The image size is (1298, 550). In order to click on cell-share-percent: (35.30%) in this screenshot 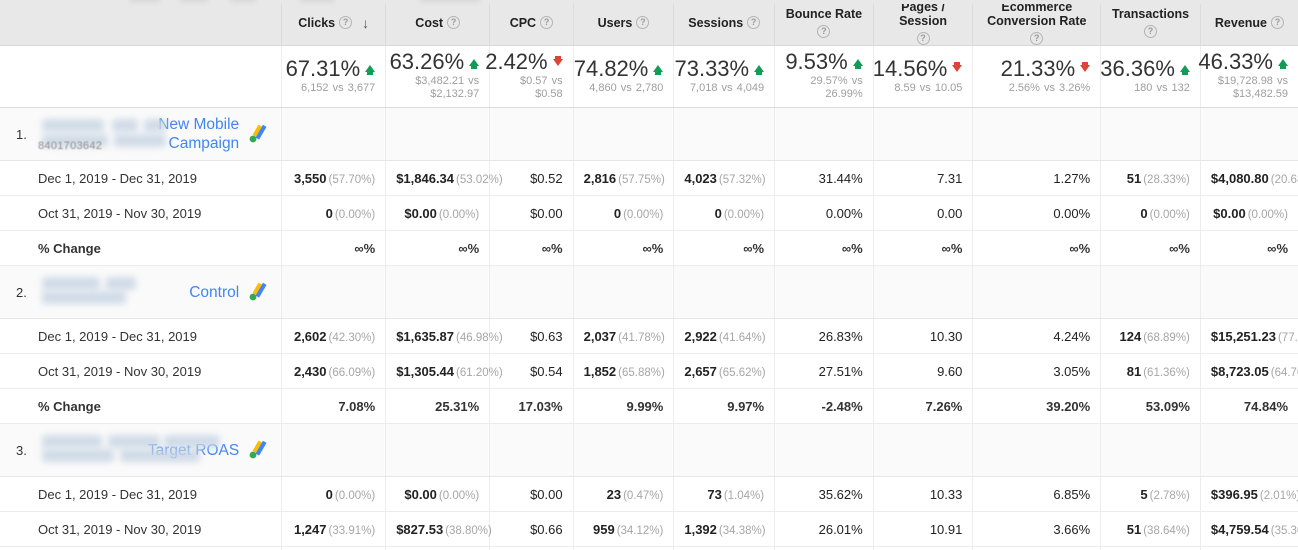, I will do `click(1284, 530)`.